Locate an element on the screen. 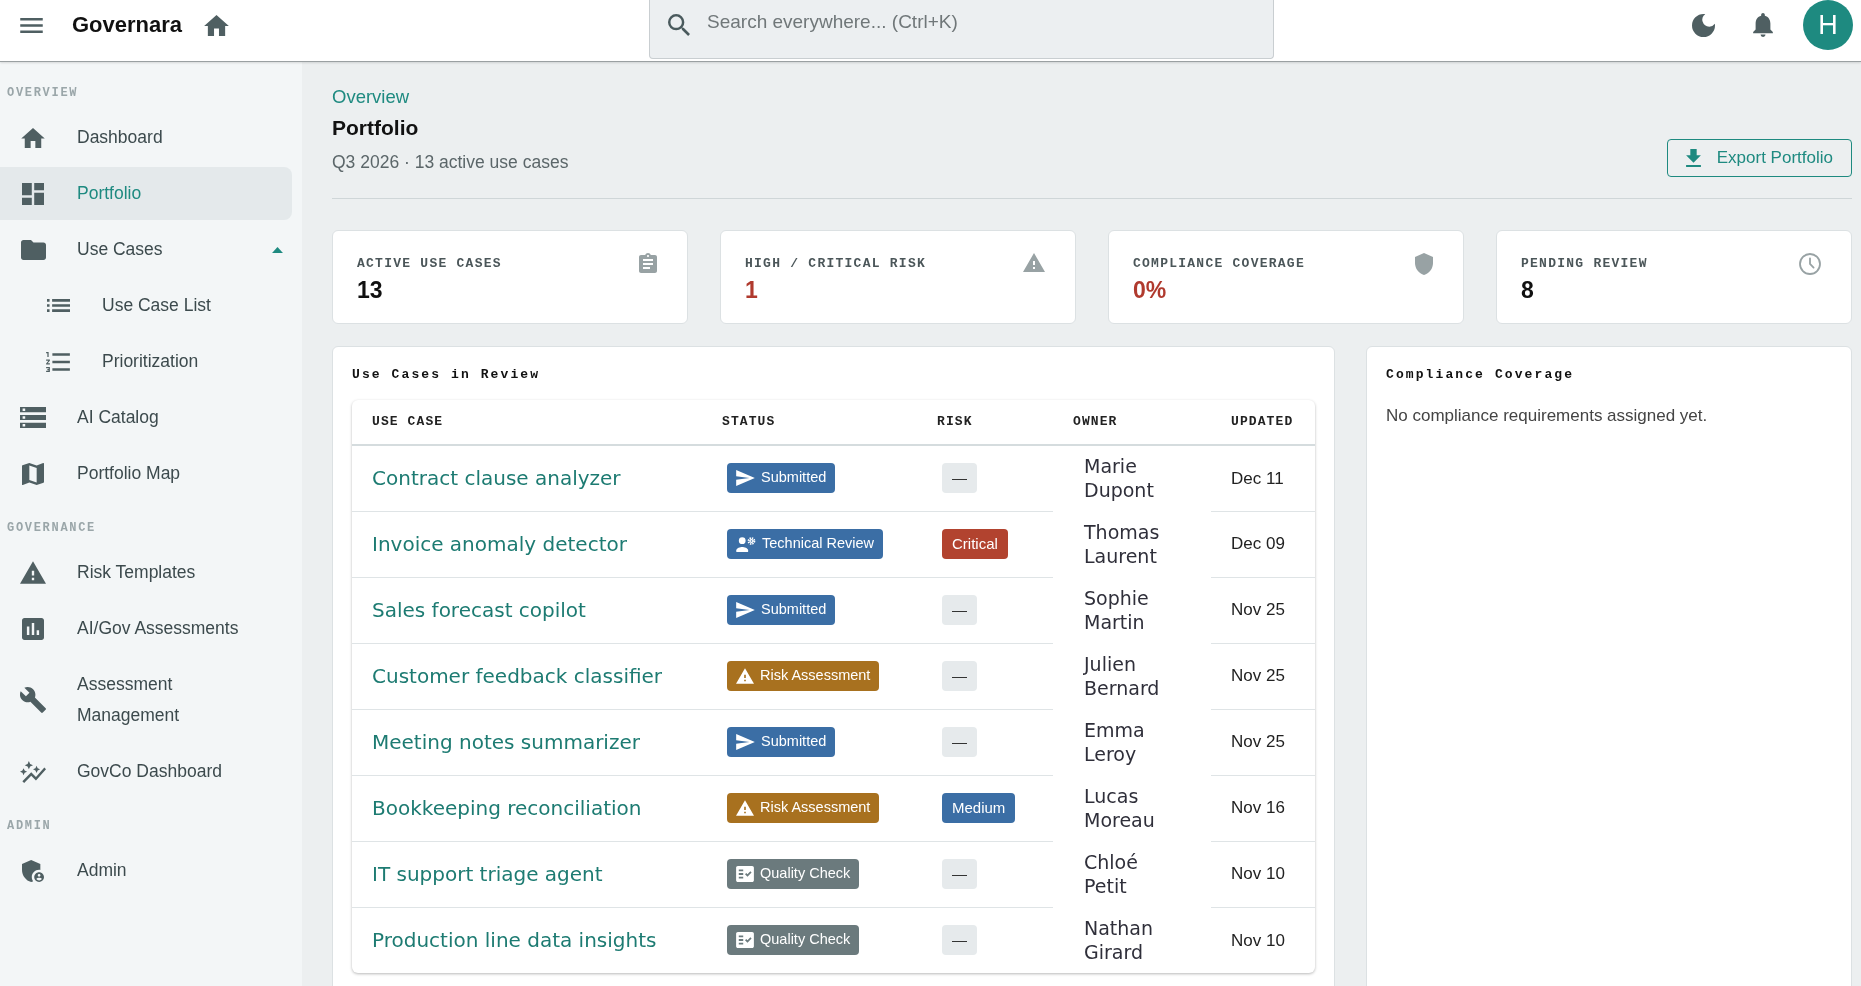  person-gear-icon is located at coordinates (746, 544).